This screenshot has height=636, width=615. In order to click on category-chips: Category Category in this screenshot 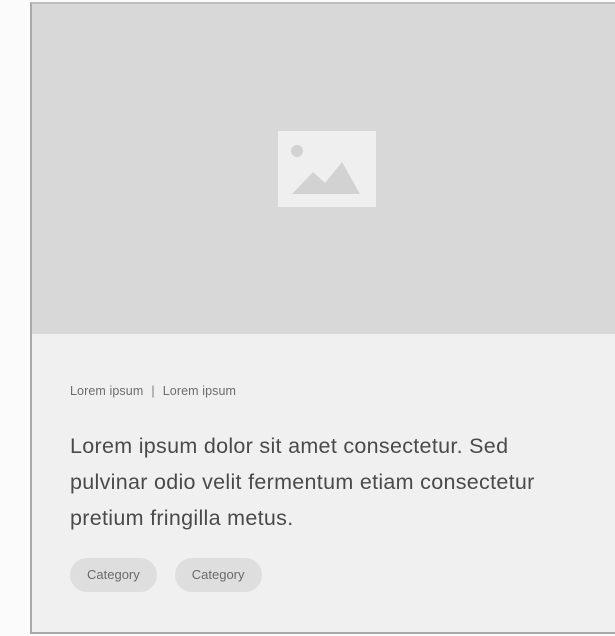, I will do `click(332, 575)`.